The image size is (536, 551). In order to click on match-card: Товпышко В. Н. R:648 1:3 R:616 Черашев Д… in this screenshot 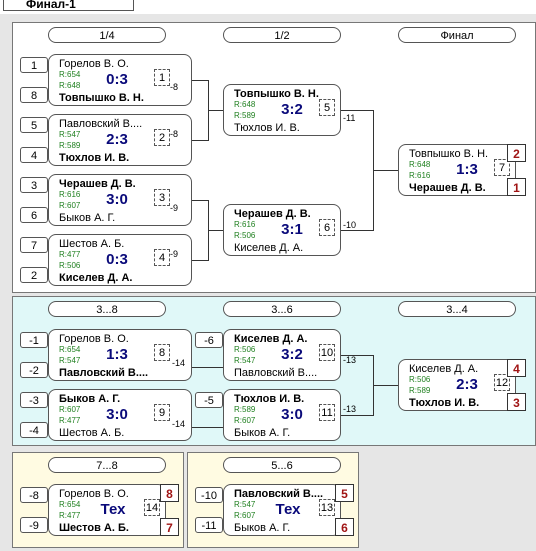, I will do `click(457, 170)`.